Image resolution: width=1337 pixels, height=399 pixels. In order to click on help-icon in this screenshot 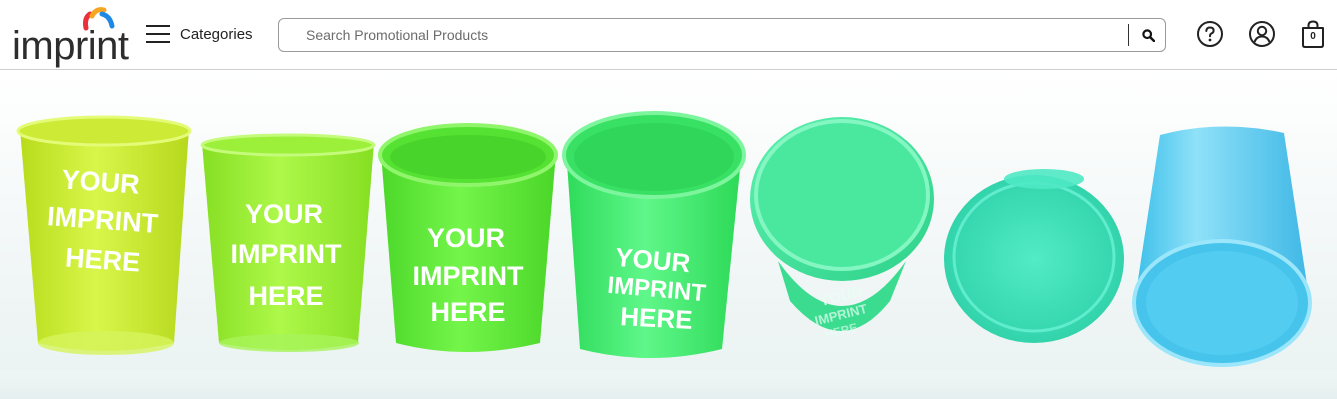, I will do `click(1210, 34)`.